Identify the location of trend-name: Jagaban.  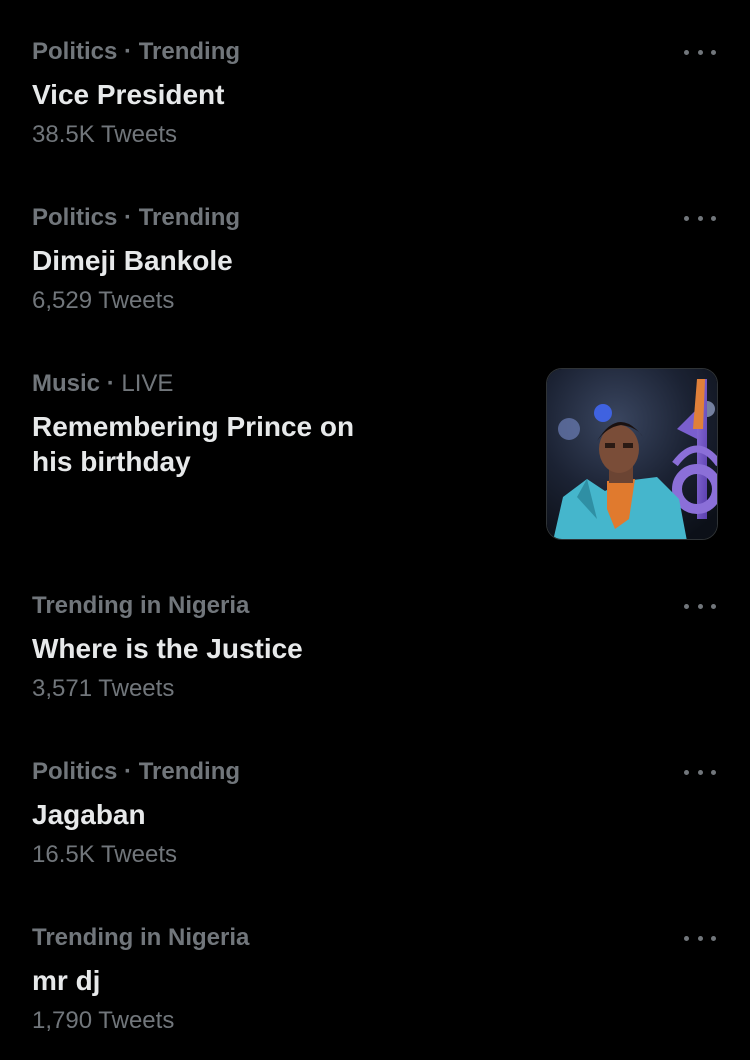
(89, 814).